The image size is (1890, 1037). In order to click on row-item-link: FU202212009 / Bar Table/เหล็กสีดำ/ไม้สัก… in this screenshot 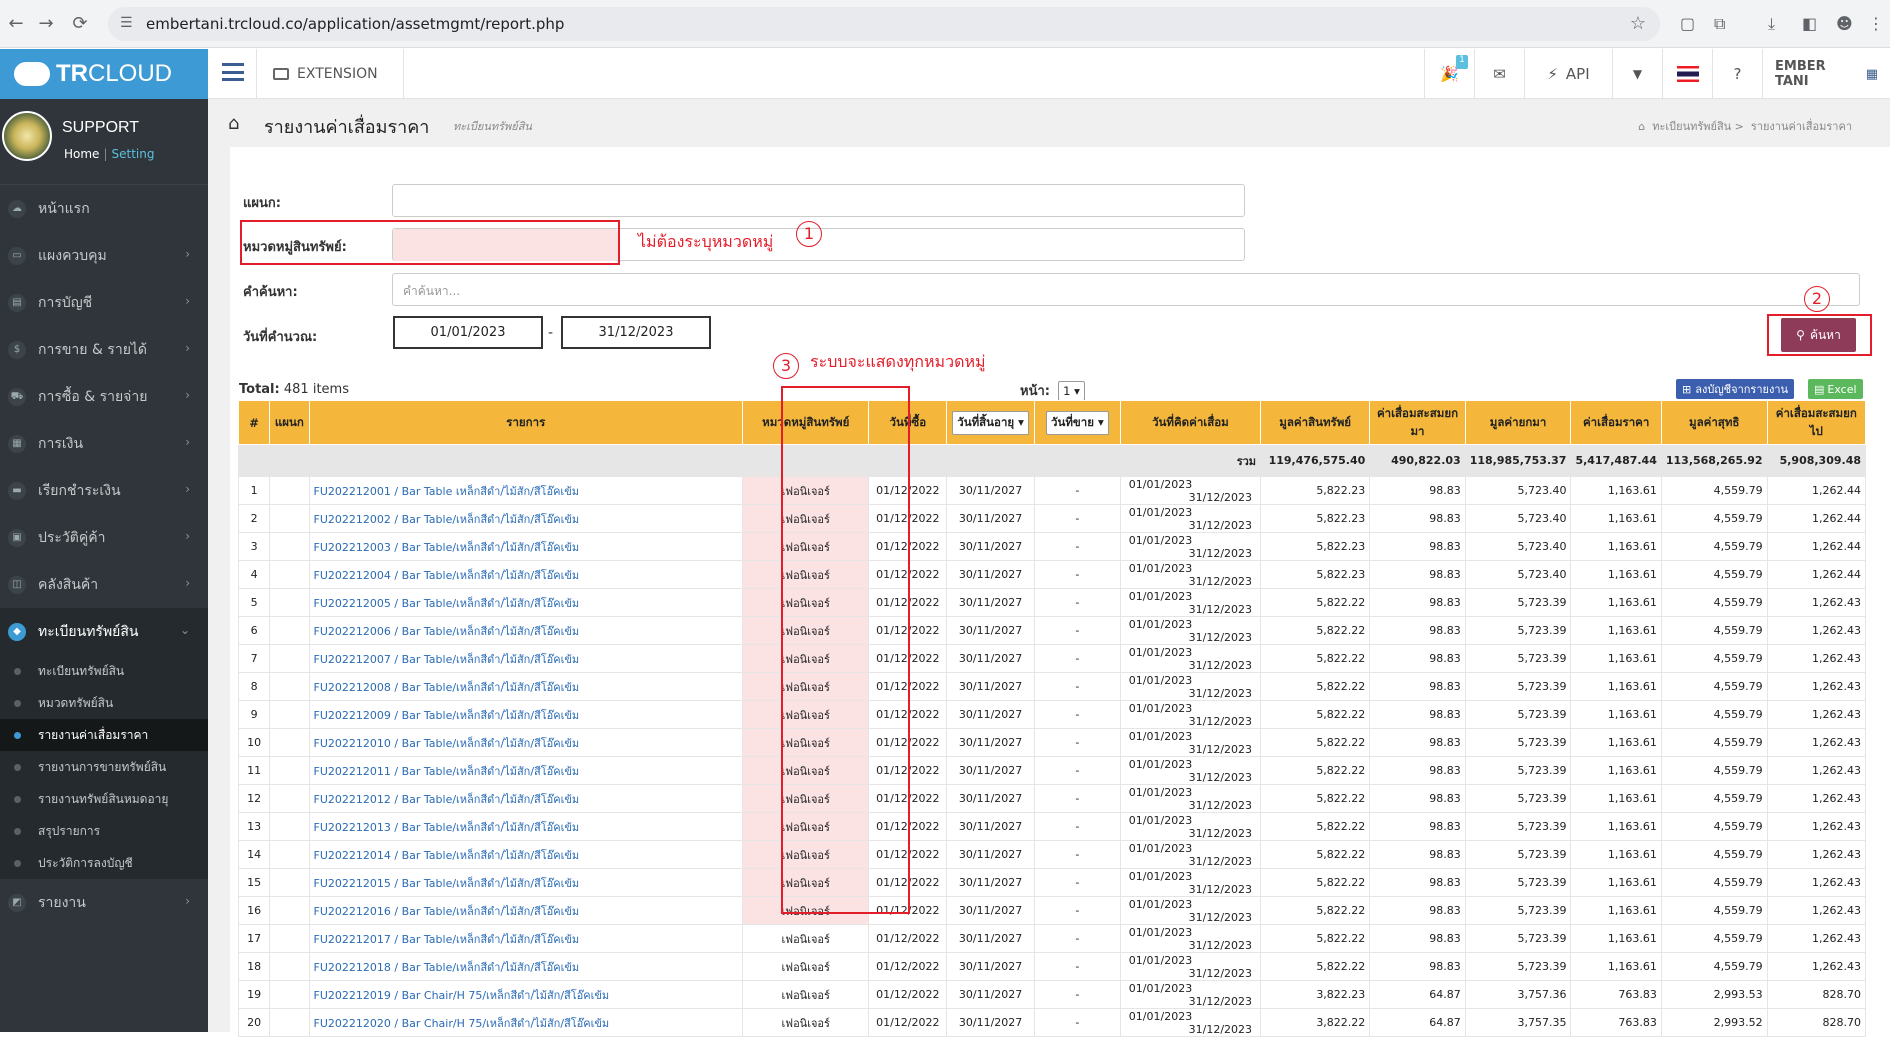, I will do `click(526, 714)`.